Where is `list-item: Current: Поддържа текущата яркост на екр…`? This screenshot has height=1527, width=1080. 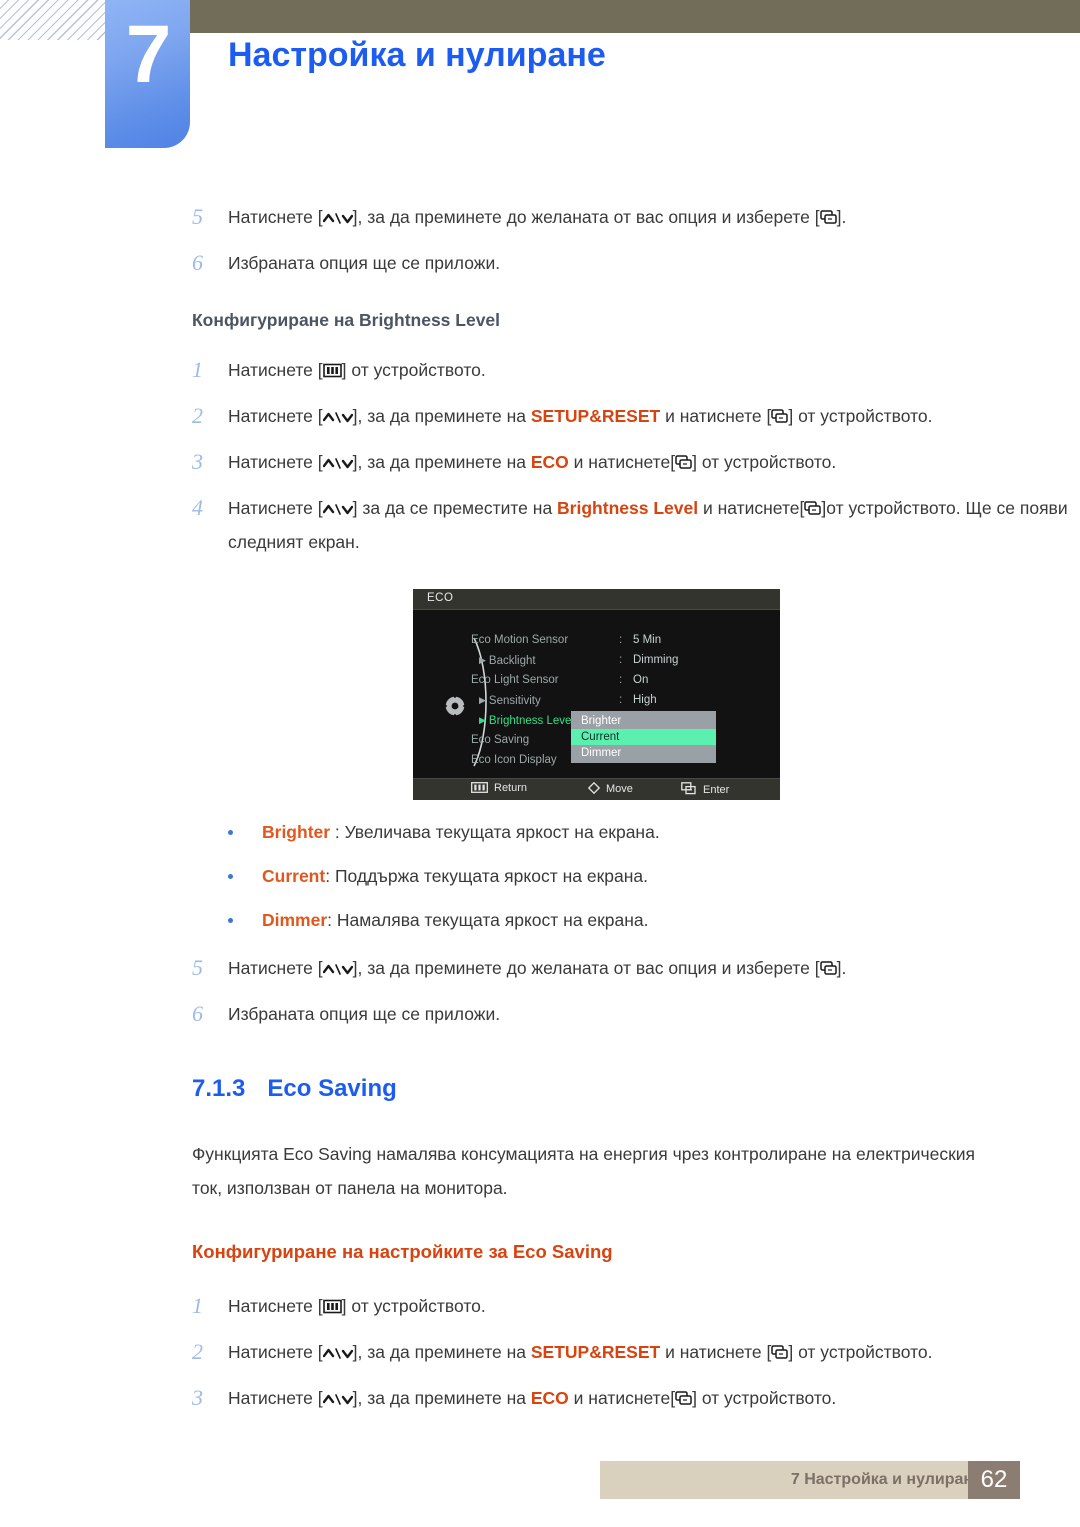
list-item: Current: Поддържа текущата яркост на екр… is located at coordinates (540, 876).